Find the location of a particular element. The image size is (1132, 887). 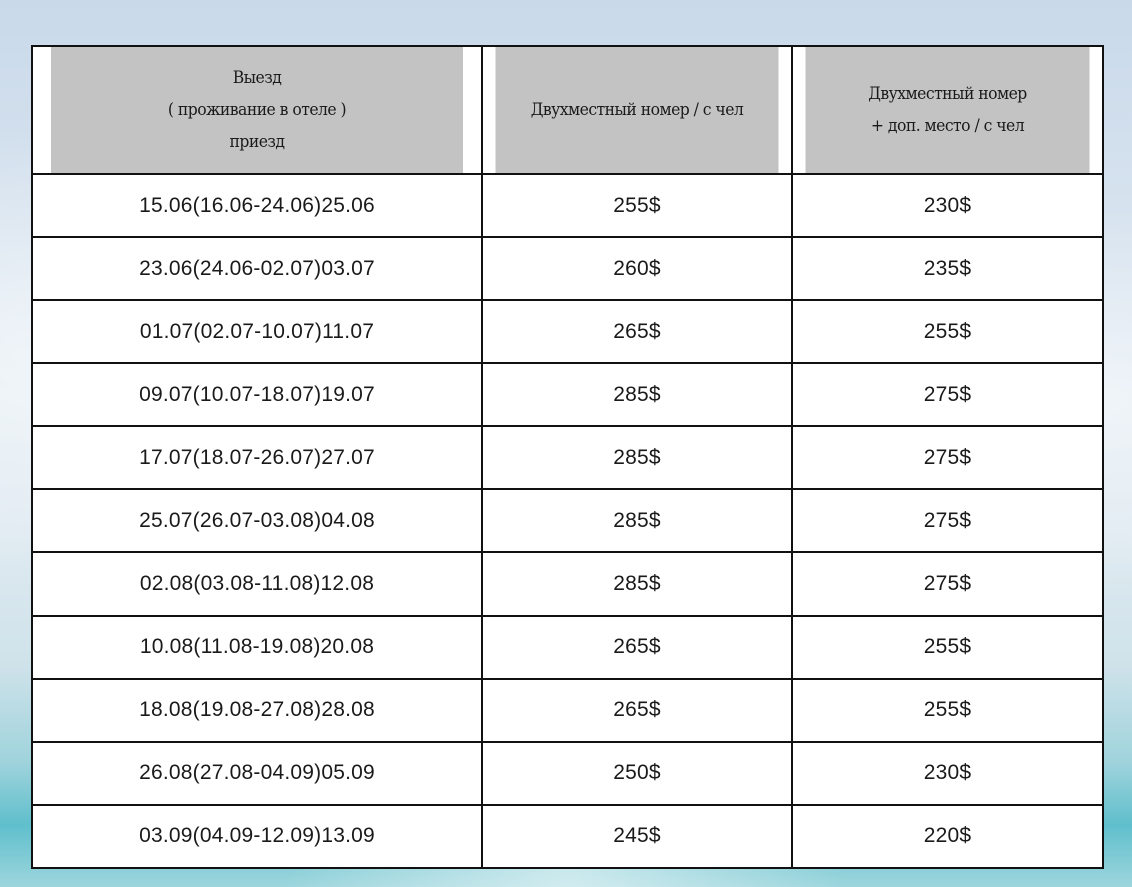

cell-dates: 17.07(18.07-26.07)27.07 is located at coordinates (257, 458).